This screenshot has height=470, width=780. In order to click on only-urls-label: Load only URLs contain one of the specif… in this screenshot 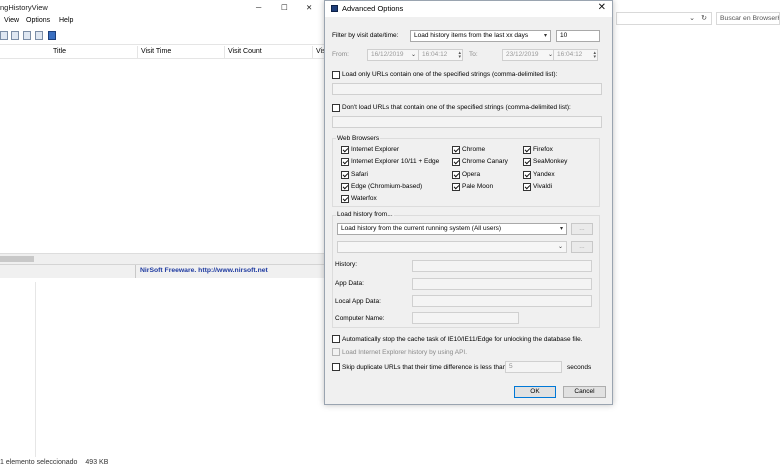, I will do `click(450, 74)`.